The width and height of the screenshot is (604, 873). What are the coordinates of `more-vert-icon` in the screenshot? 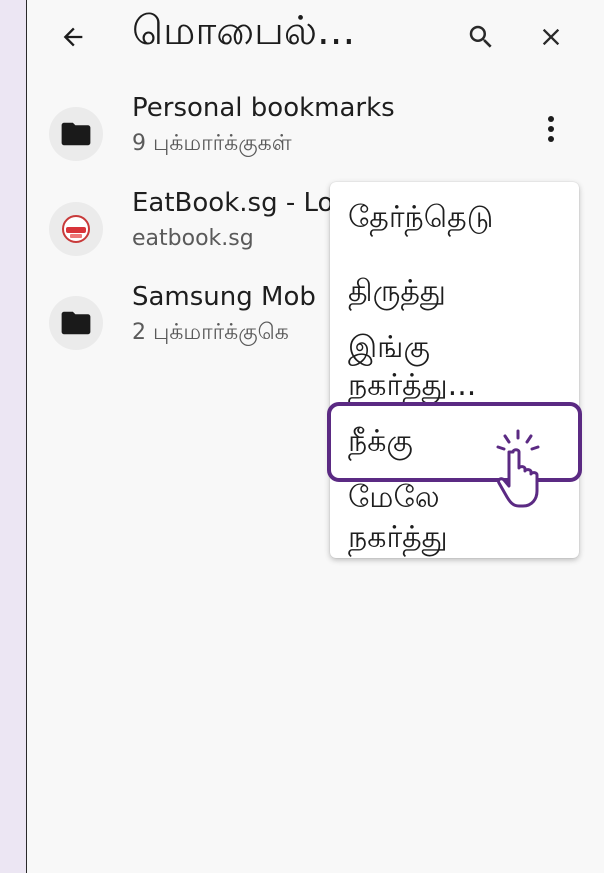 It's located at (551, 129).